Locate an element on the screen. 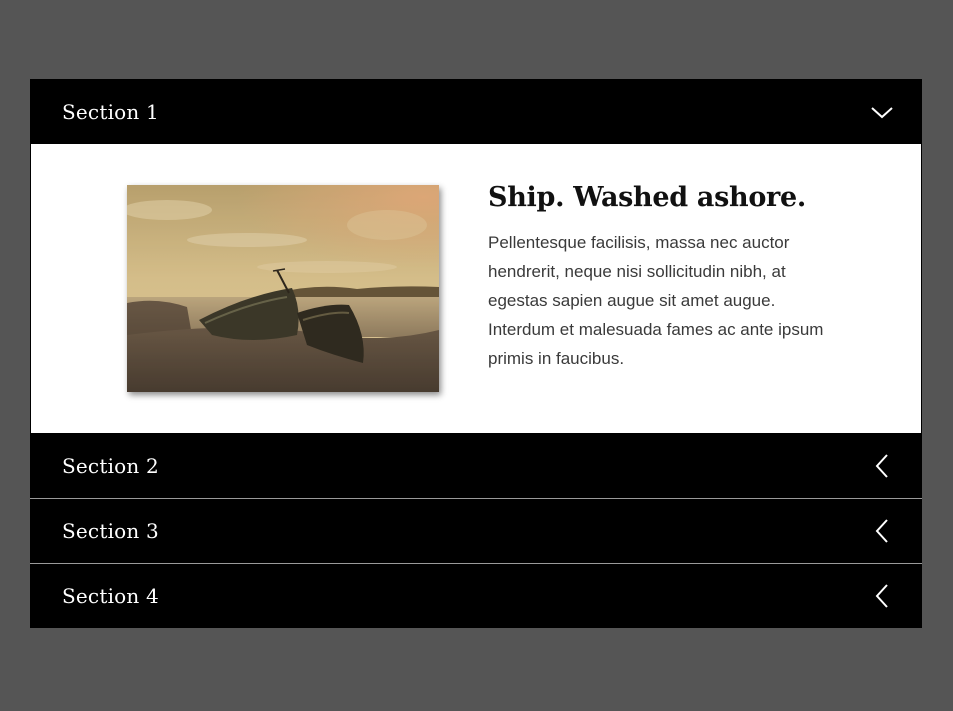 This screenshot has height=711, width=953. section-2-header: Section 2 is located at coordinates (476, 465).